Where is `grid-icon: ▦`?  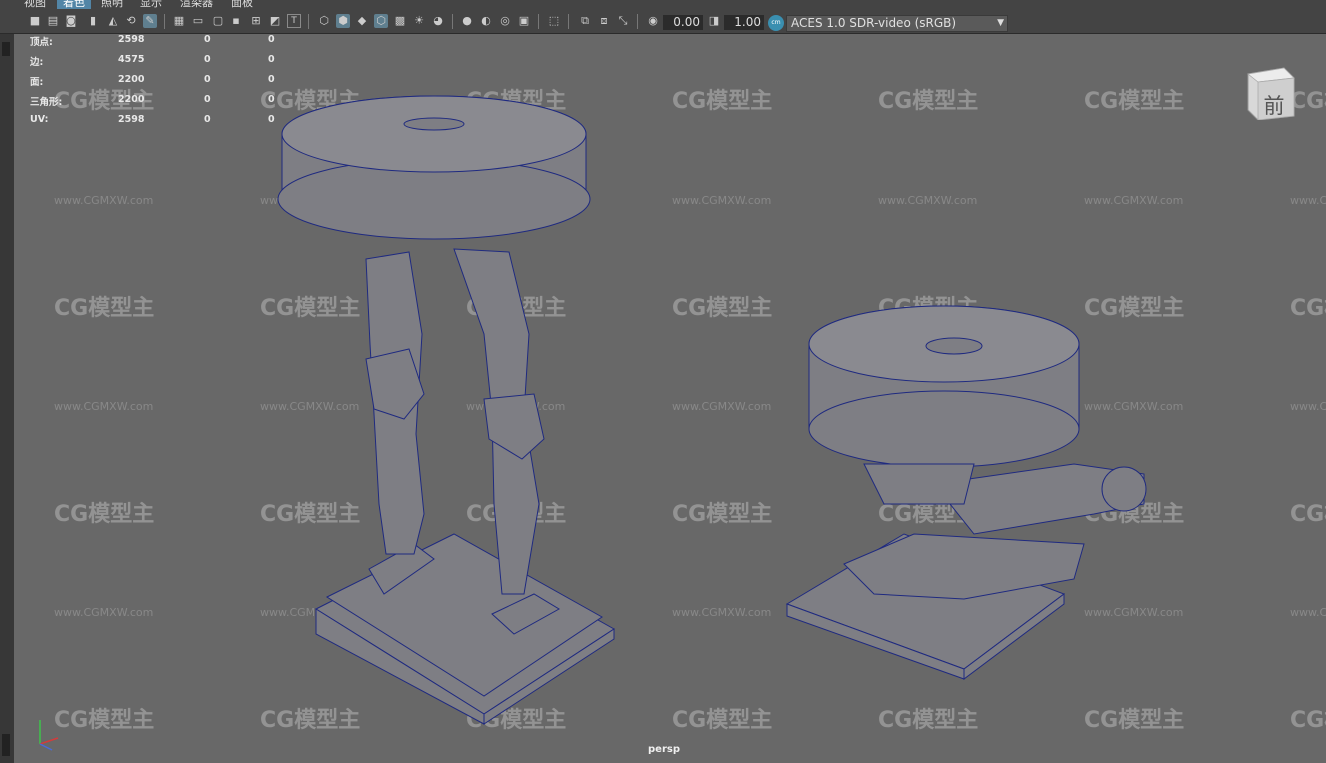
grid-icon: ▦ is located at coordinates (179, 21).